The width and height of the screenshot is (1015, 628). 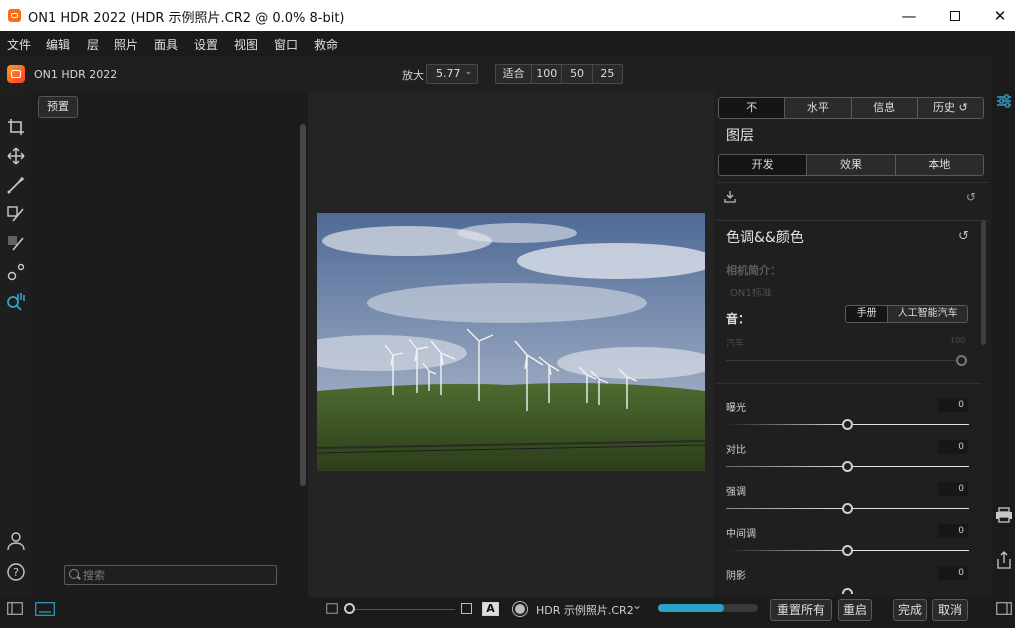 I want to click on tone-ai-auto-button: 人工智能汽车, so click(x=927, y=314).